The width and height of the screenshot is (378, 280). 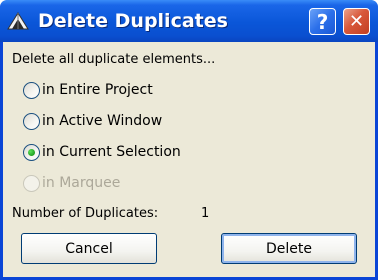 I want to click on duplicates-count-label: Number of Duplicates:, so click(x=85, y=213).